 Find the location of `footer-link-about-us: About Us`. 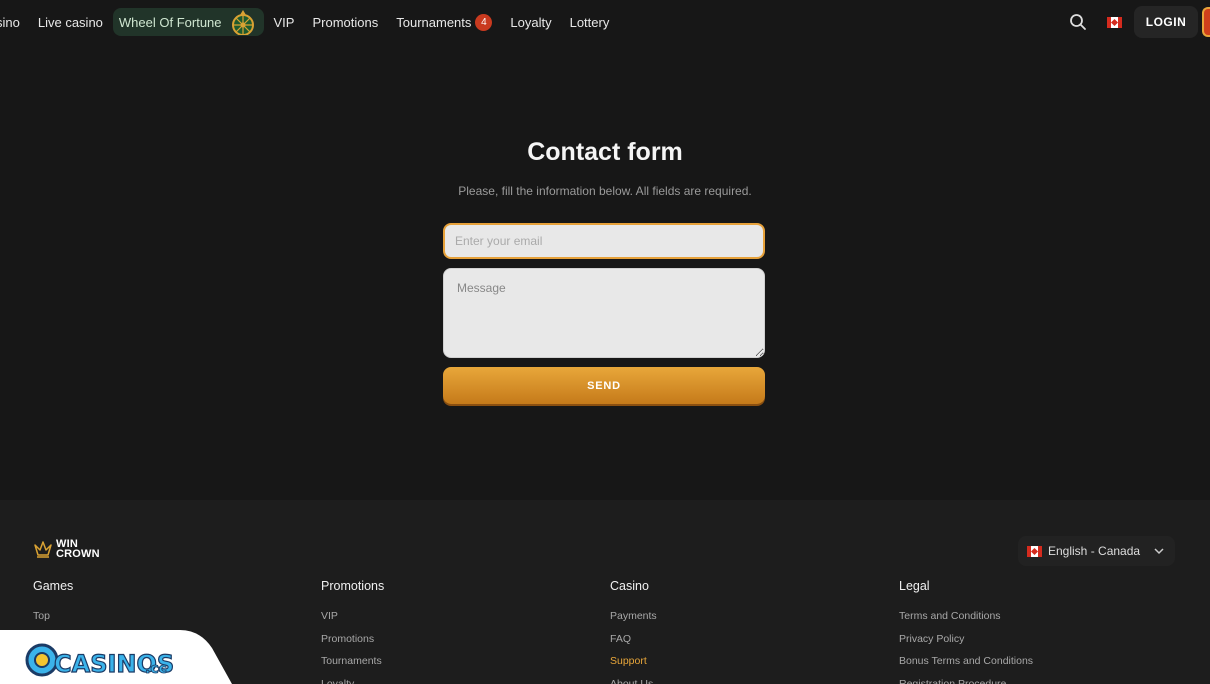

footer-link-about-us: About Us is located at coordinates (633, 678).